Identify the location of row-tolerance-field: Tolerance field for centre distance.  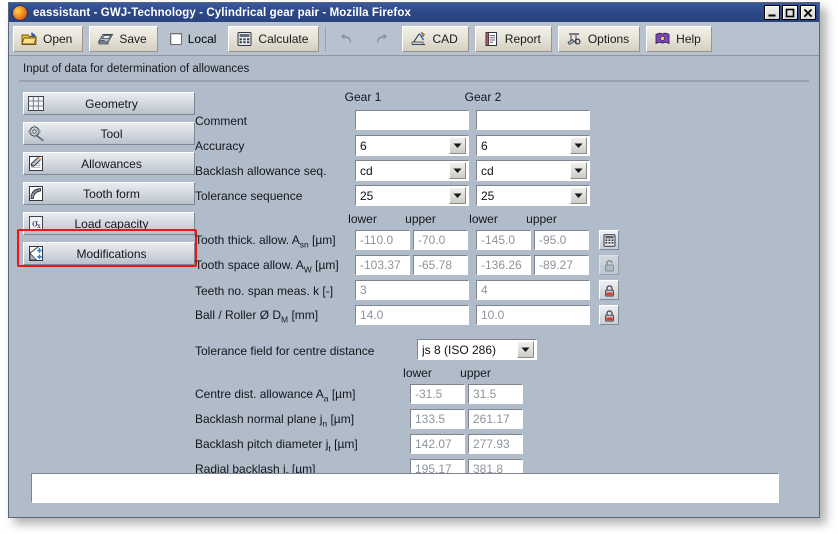
(284, 351).